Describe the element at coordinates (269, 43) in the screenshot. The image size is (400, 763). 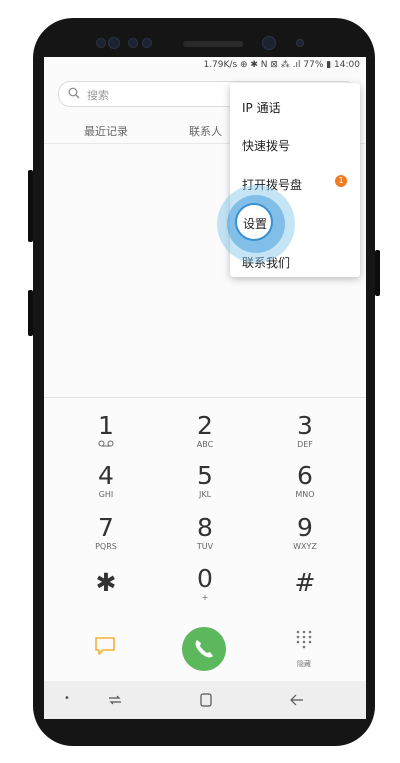
I see `front-camera` at that location.